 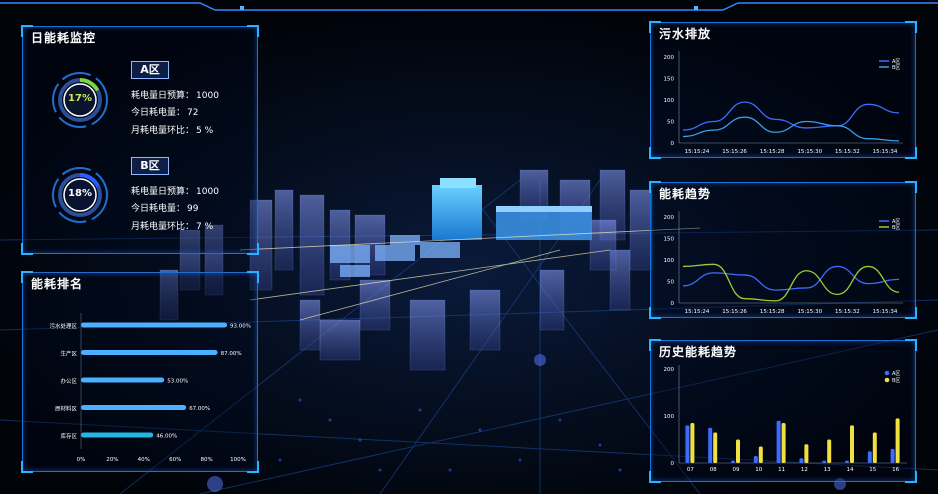 I want to click on trend-series-line, so click(x=791, y=282).